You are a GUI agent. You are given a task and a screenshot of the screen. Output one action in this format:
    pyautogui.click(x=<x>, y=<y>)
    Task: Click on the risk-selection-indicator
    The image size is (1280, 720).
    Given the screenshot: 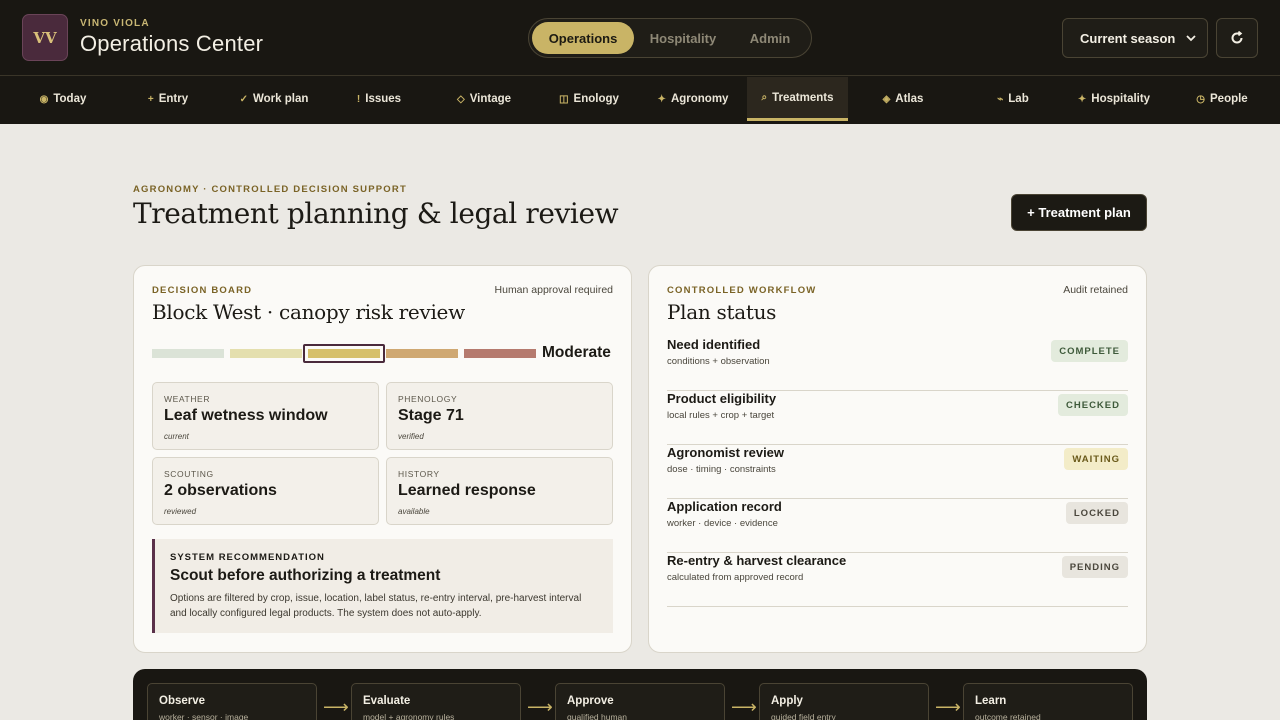 What is the action you would take?
    pyautogui.click(x=344, y=353)
    